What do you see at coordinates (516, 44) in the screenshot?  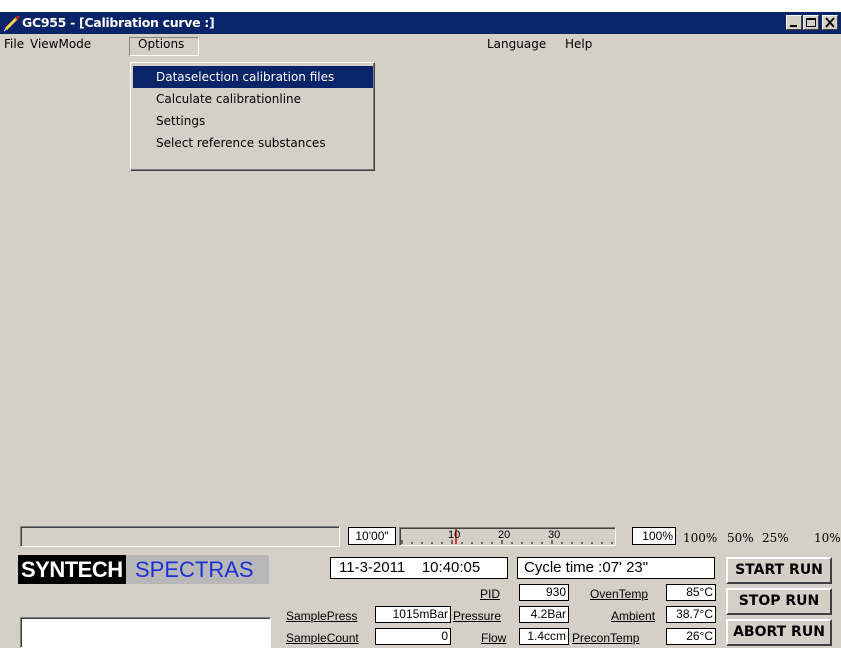 I see `menu-language: Language` at bounding box center [516, 44].